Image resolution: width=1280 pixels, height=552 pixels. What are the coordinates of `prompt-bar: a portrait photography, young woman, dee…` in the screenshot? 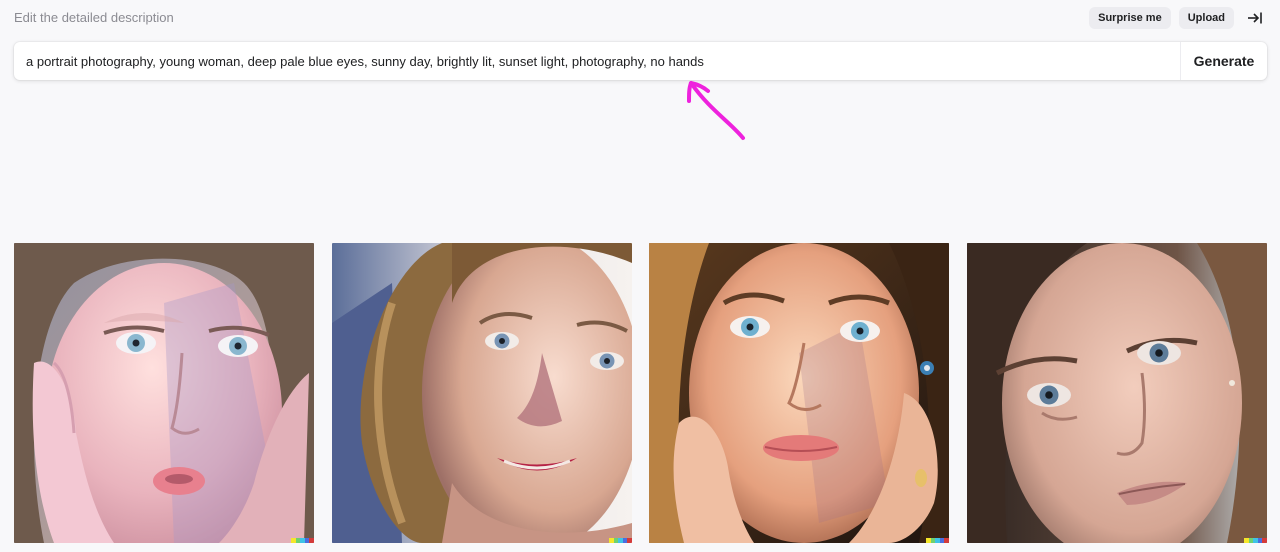 It's located at (640, 61).